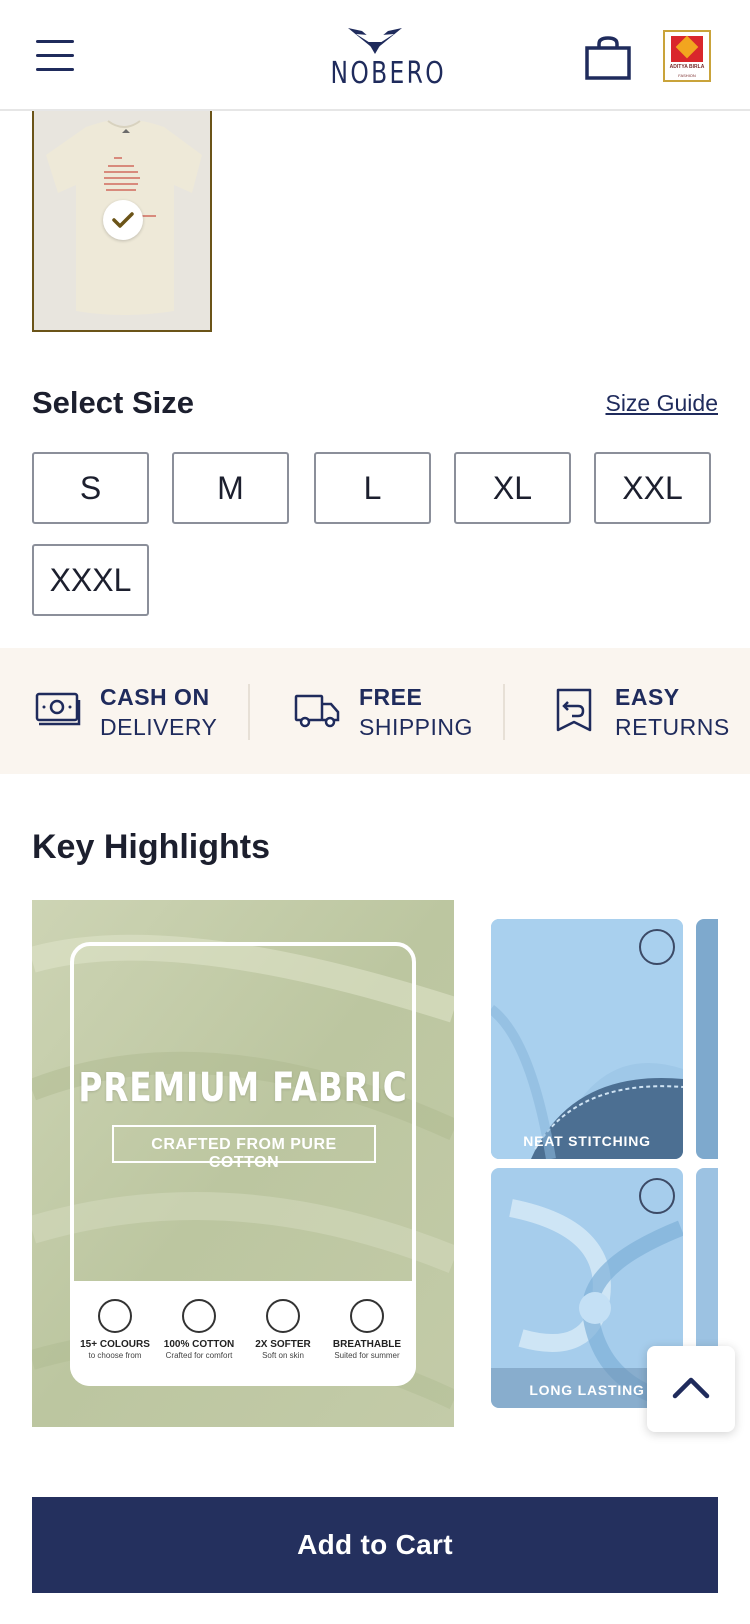 The height and width of the screenshot is (1624, 750). Describe the element at coordinates (115, 1355) in the screenshot. I see `feature-sub: to choose from` at that location.